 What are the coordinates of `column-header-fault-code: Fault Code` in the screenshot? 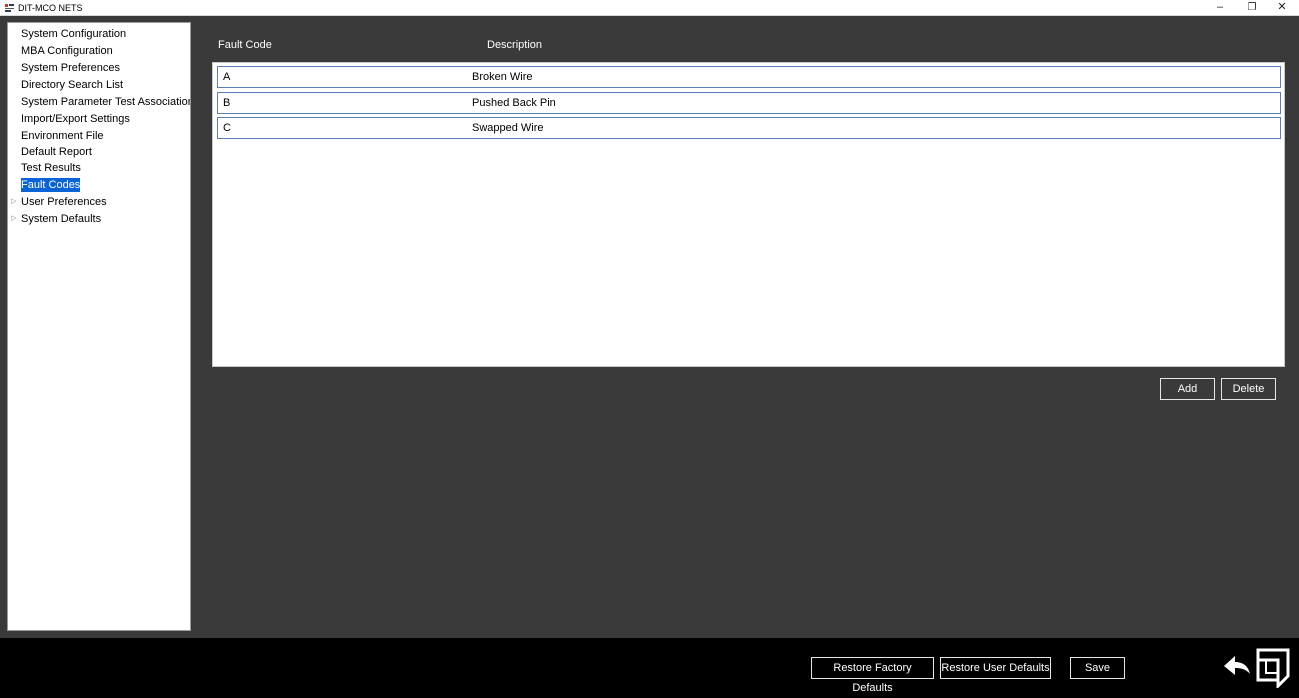 It's located at (245, 45).